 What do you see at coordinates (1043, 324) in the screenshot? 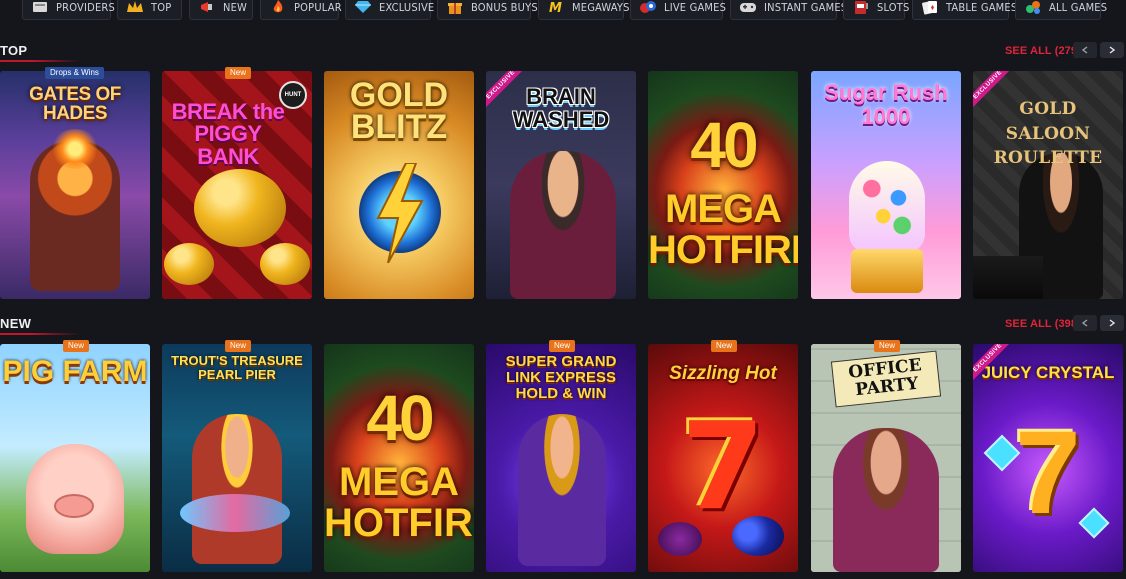
I see `see-all-new-link: SEE ALL (398)` at bounding box center [1043, 324].